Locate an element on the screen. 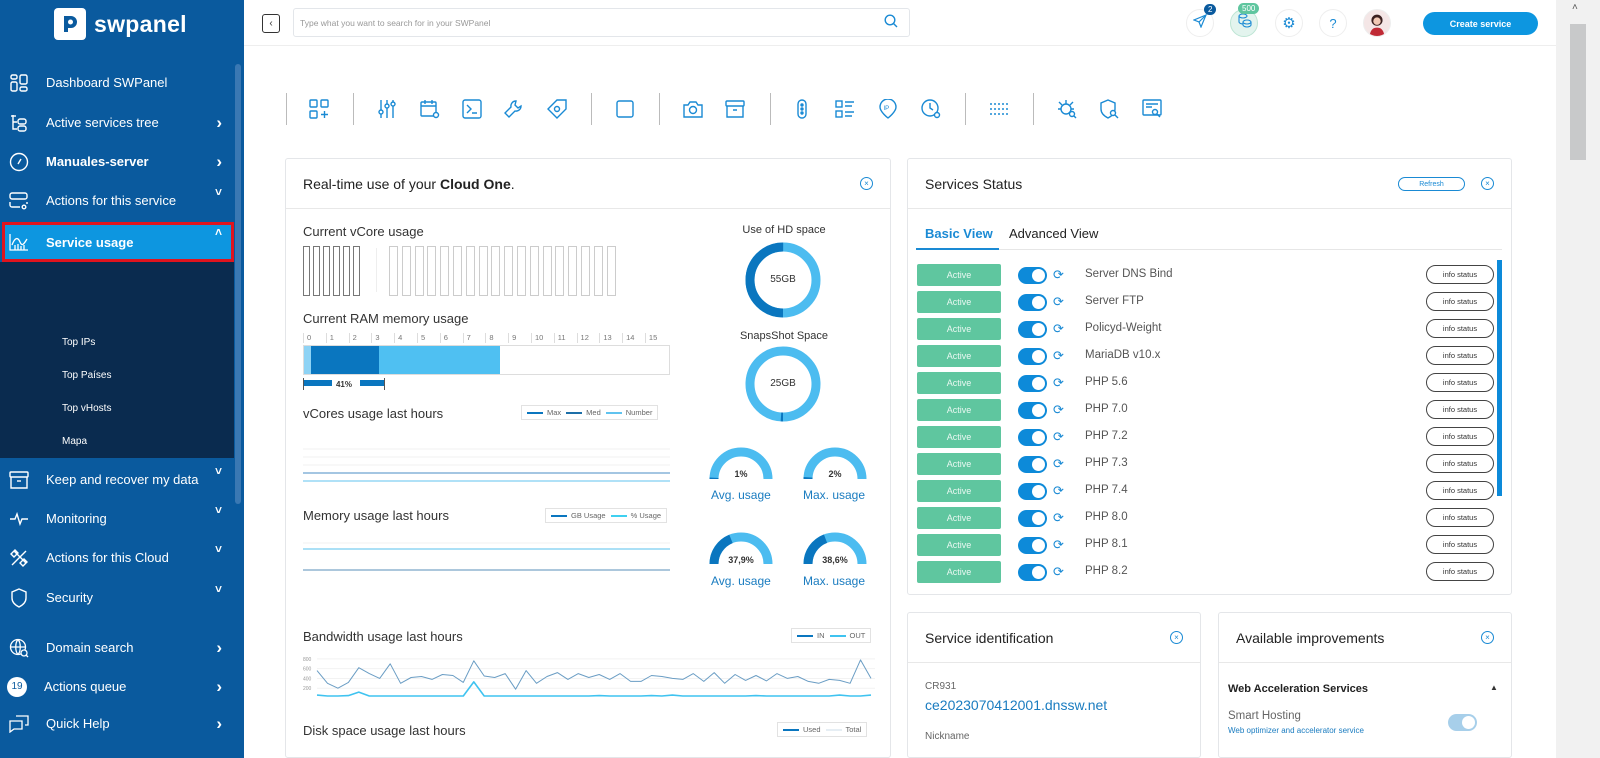 The width and height of the screenshot is (1600, 758). settings-button: ⚙ is located at coordinates (1289, 23).